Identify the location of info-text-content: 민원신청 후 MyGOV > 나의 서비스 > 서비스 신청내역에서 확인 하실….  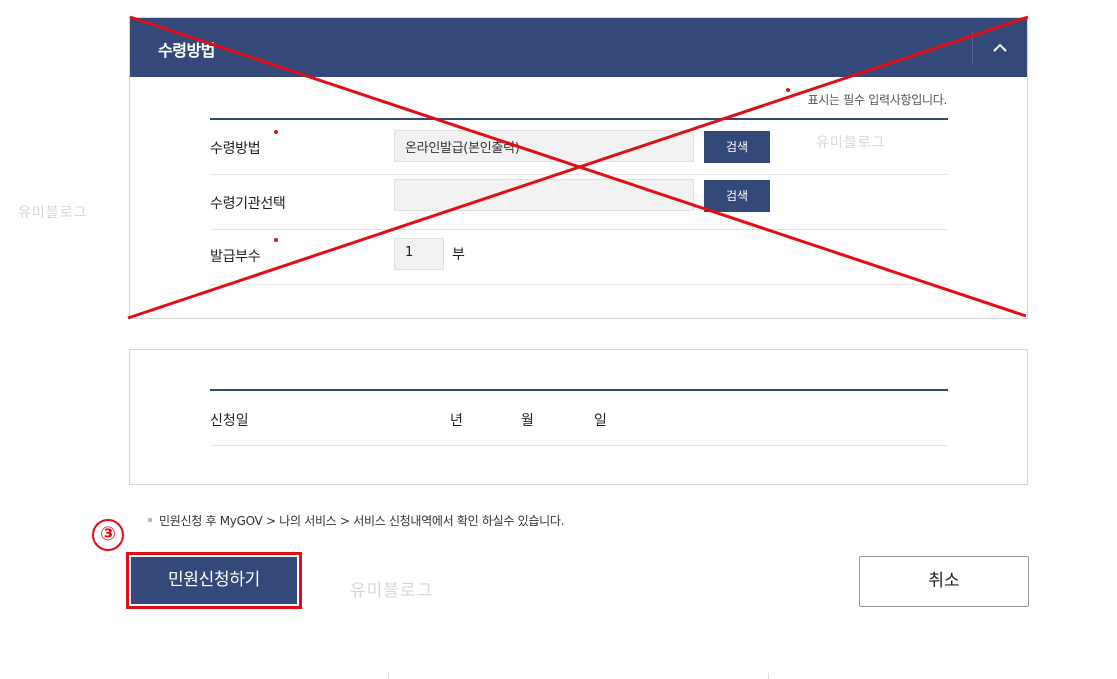
(362, 521).